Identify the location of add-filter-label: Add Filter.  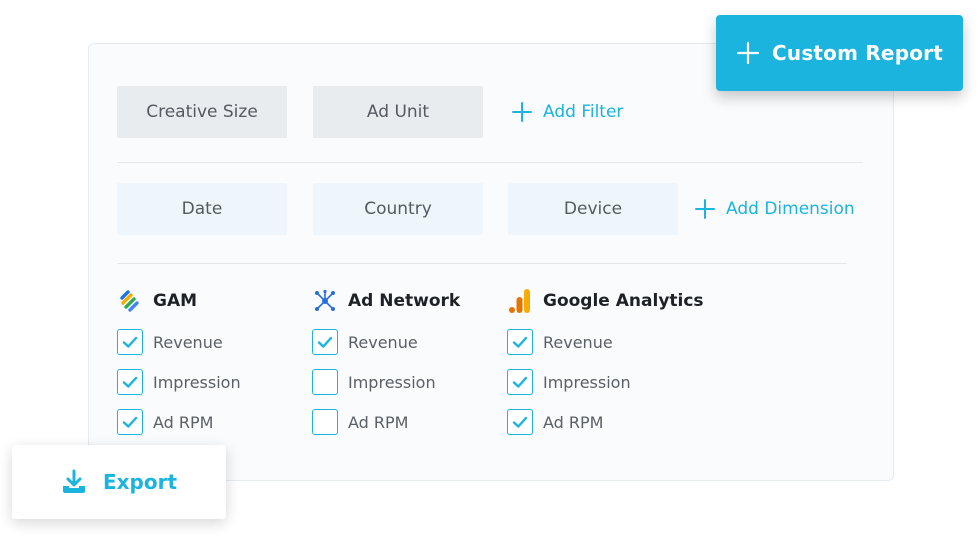
(583, 112).